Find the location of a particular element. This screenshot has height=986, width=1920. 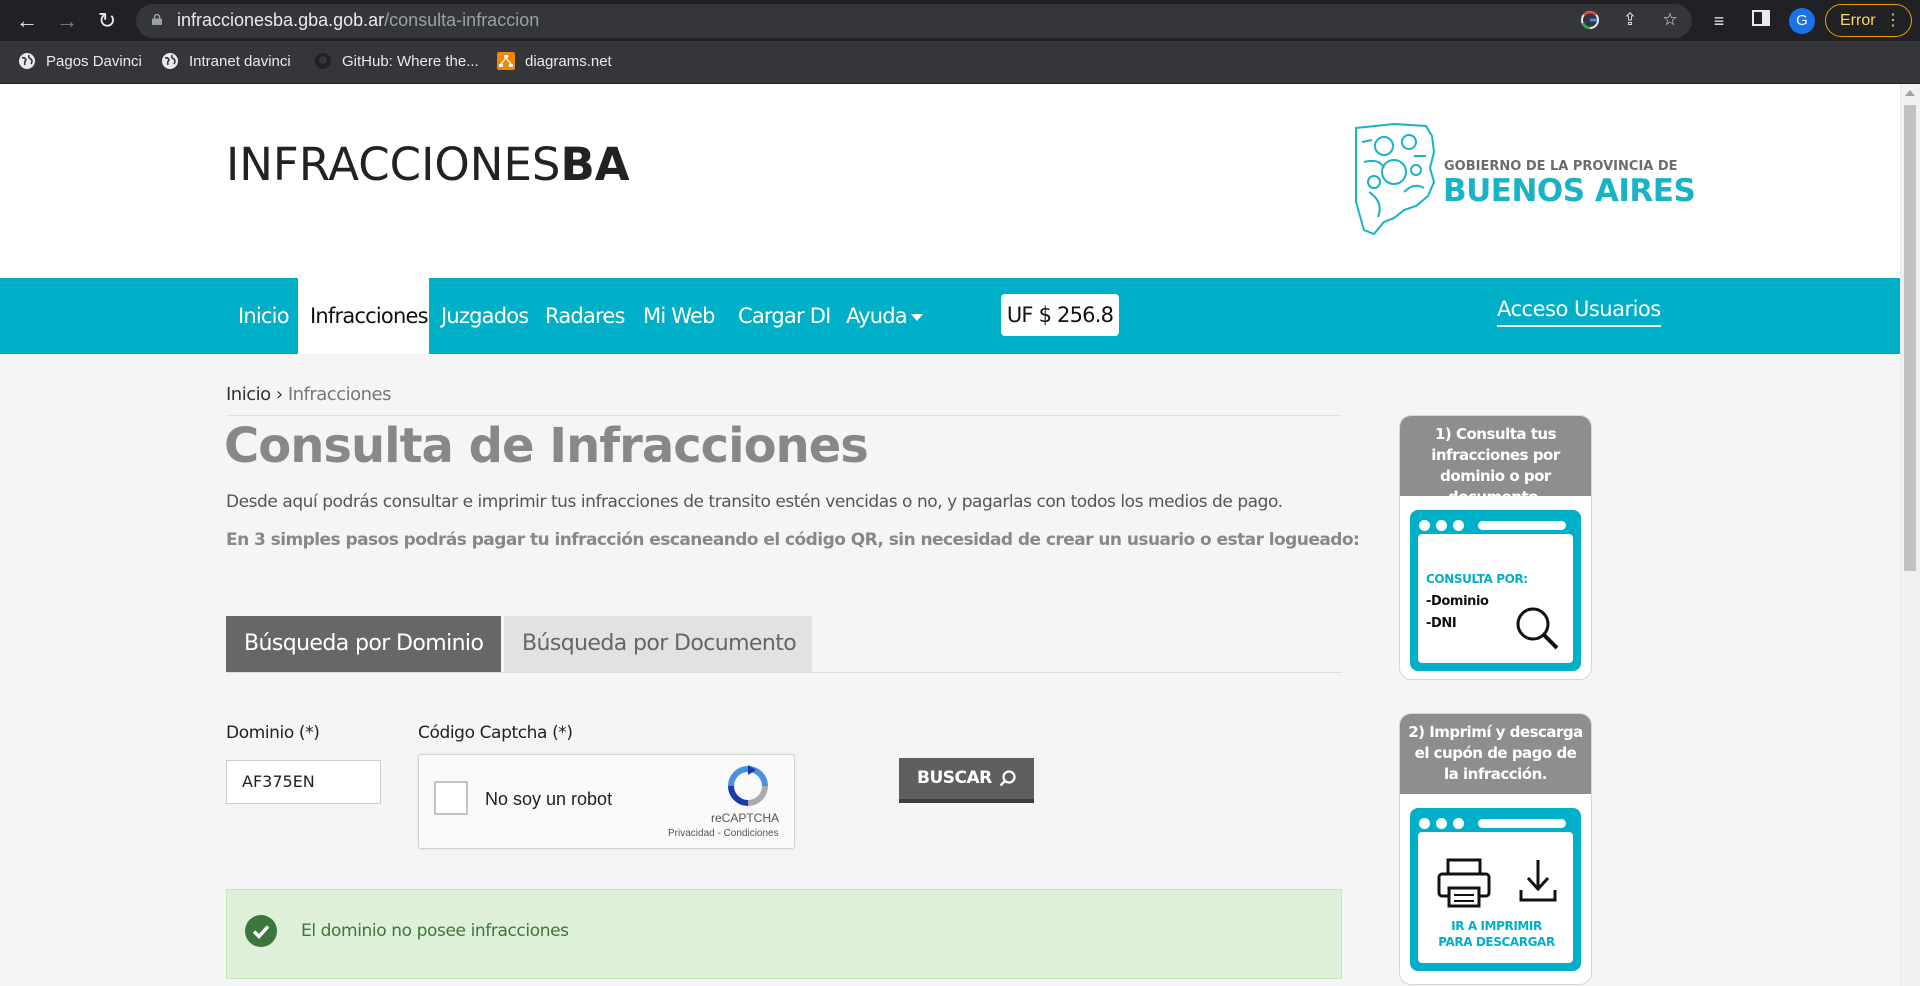

caret-down-icon is located at coordinates (916, 317).